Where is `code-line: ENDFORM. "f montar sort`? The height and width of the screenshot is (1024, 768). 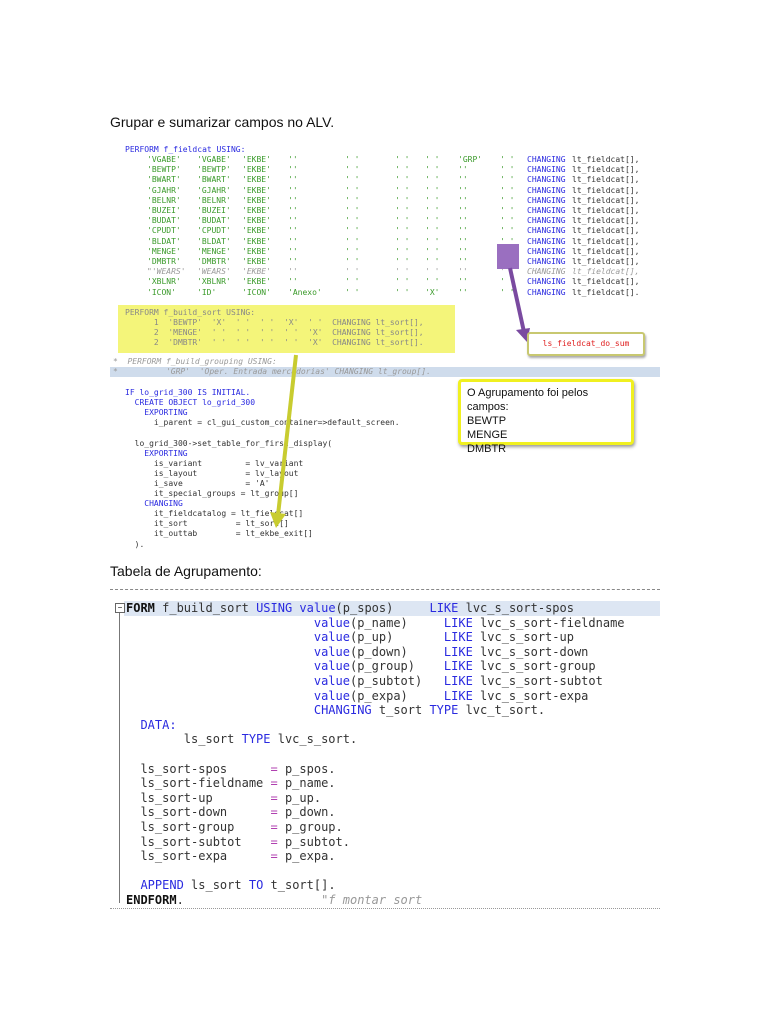
code-line: ENDFORM. "f montar sort is located at coordinates (274, 900).